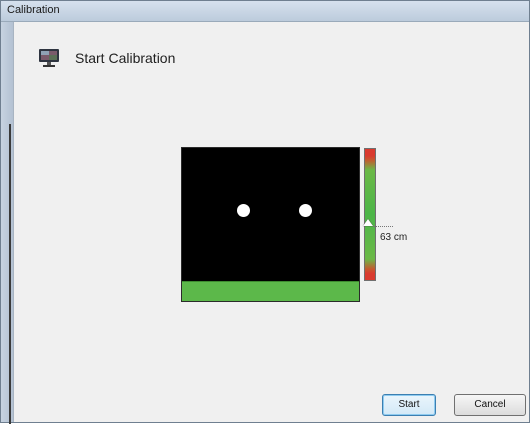  I want to click on monitor-icon, so click(49, 58).